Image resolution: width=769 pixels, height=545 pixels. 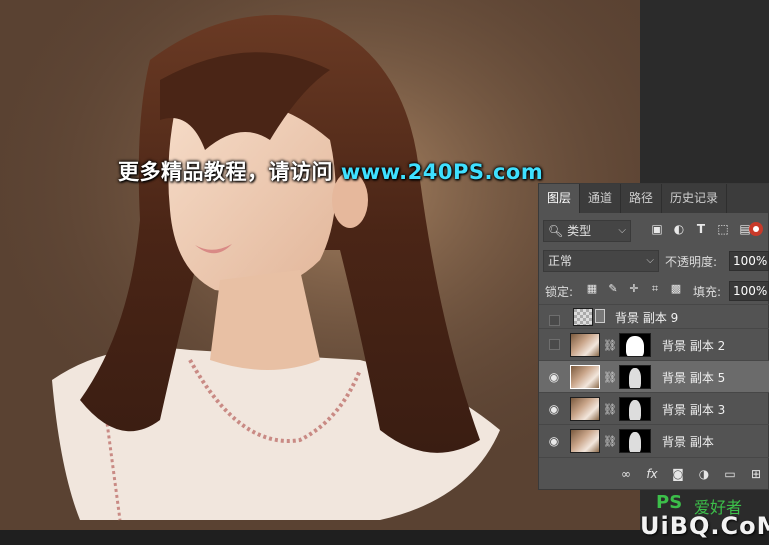 I want to click on layer-row-selected: ◉ ⛓ 背景 副本 5, so click(x=654, y=376).